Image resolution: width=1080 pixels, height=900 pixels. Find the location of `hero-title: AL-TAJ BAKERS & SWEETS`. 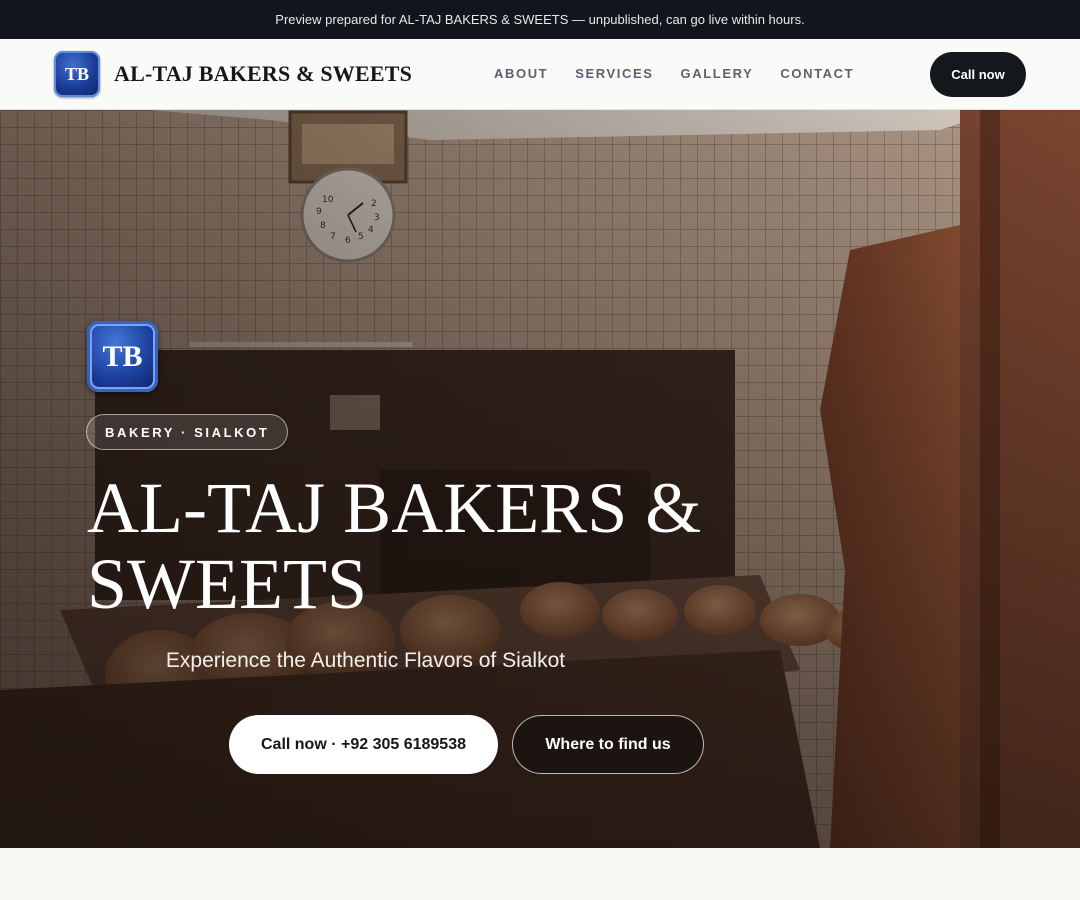

hero-title: AL-TAJ BAKERS & SWEETS is located at coordinates (394, 546).